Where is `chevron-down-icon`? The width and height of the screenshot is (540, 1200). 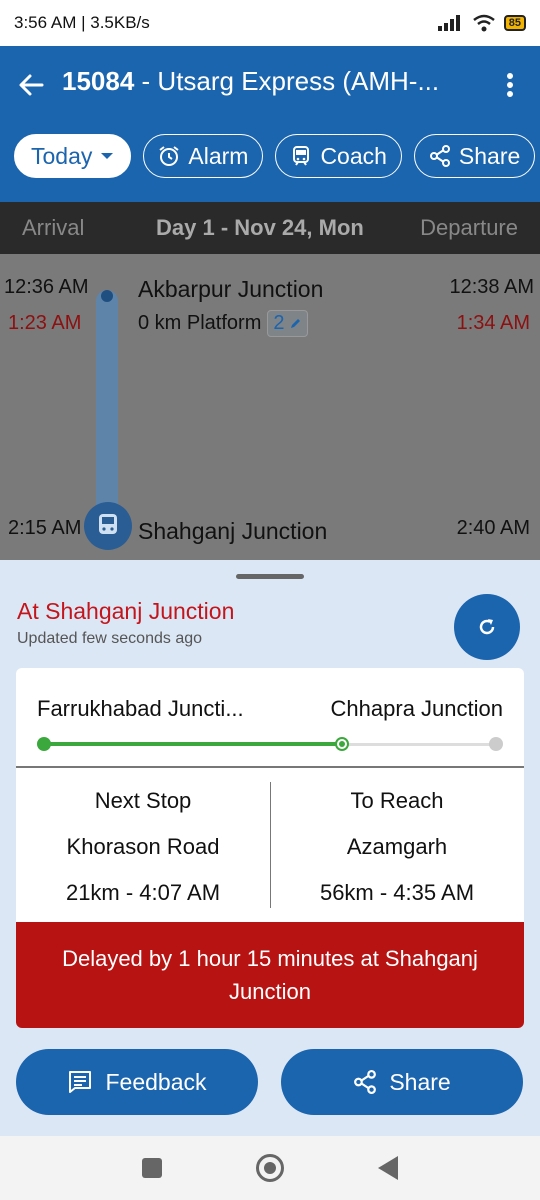
chevron-down-icon is located at coordinates (107, 156).